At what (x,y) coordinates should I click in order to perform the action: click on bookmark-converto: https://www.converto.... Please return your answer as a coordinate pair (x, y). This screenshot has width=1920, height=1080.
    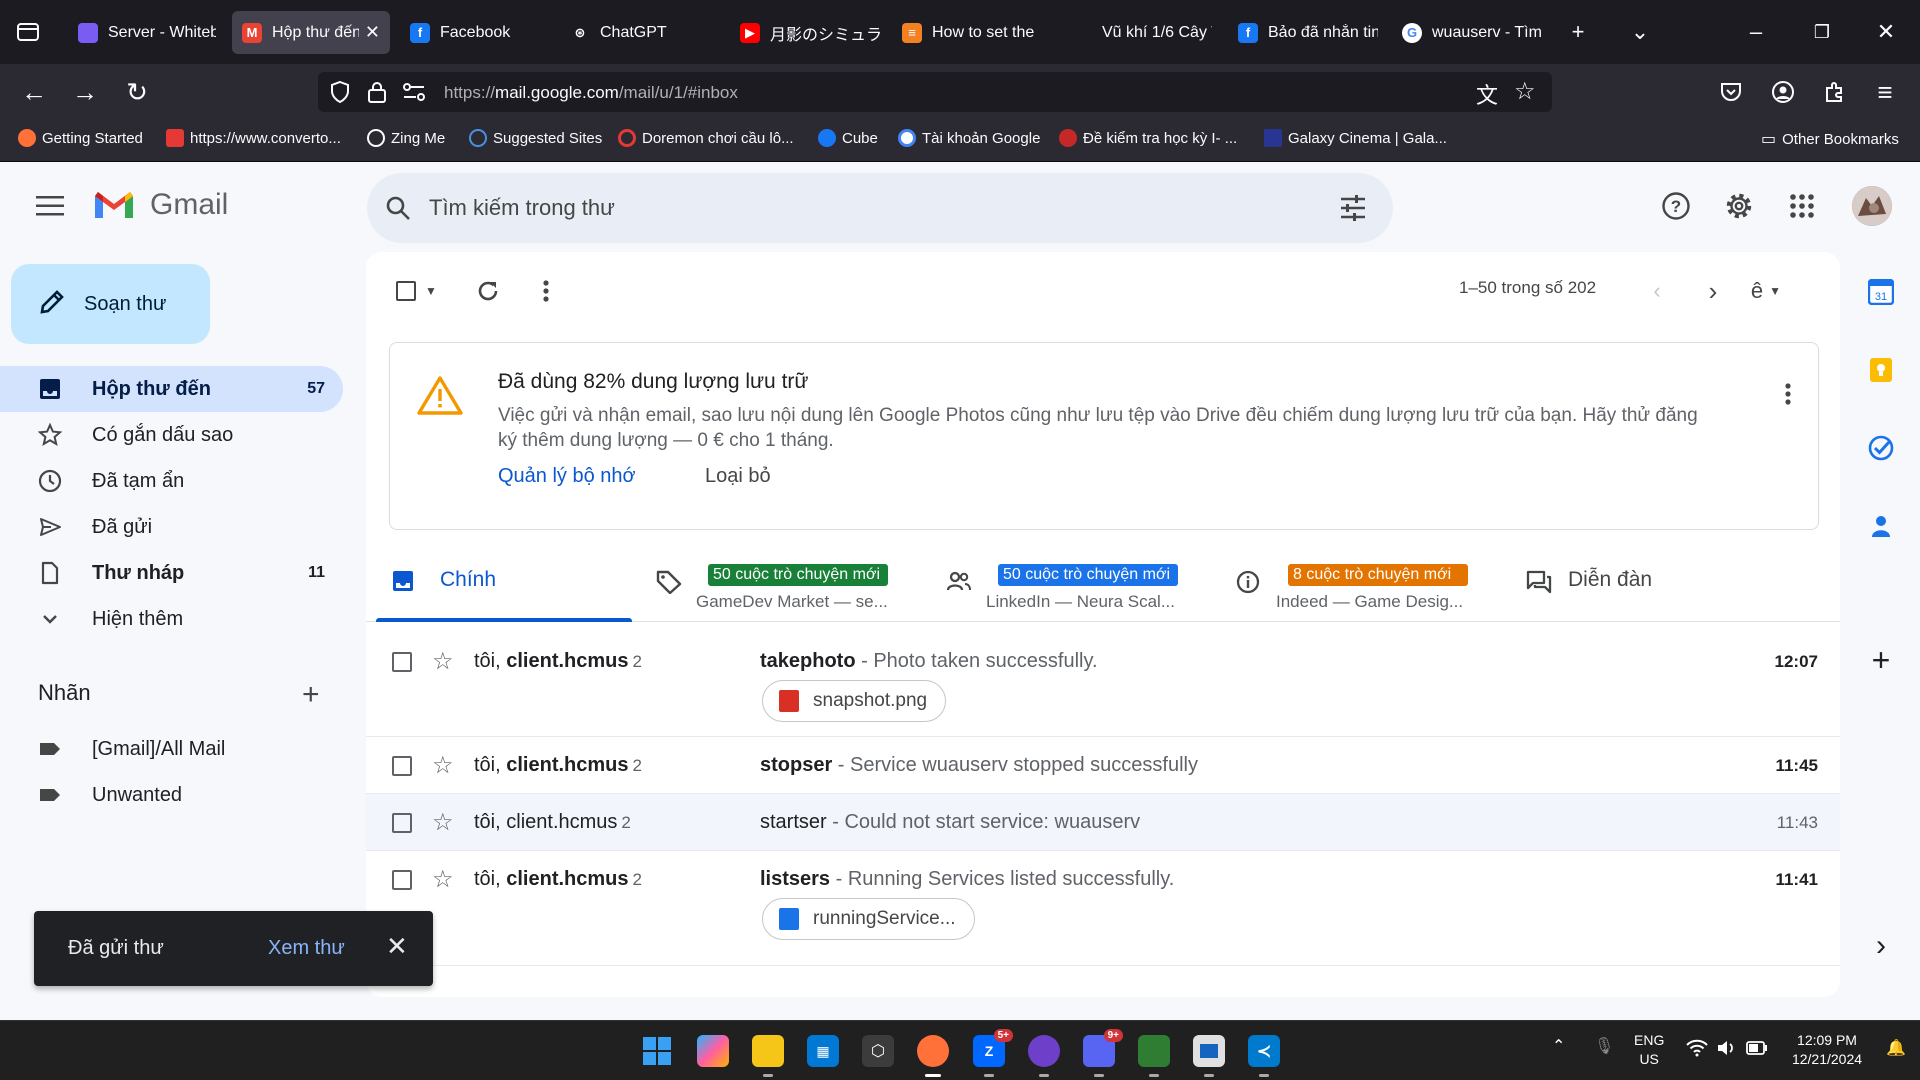
    Looking at the image, I should click on (253, 138).